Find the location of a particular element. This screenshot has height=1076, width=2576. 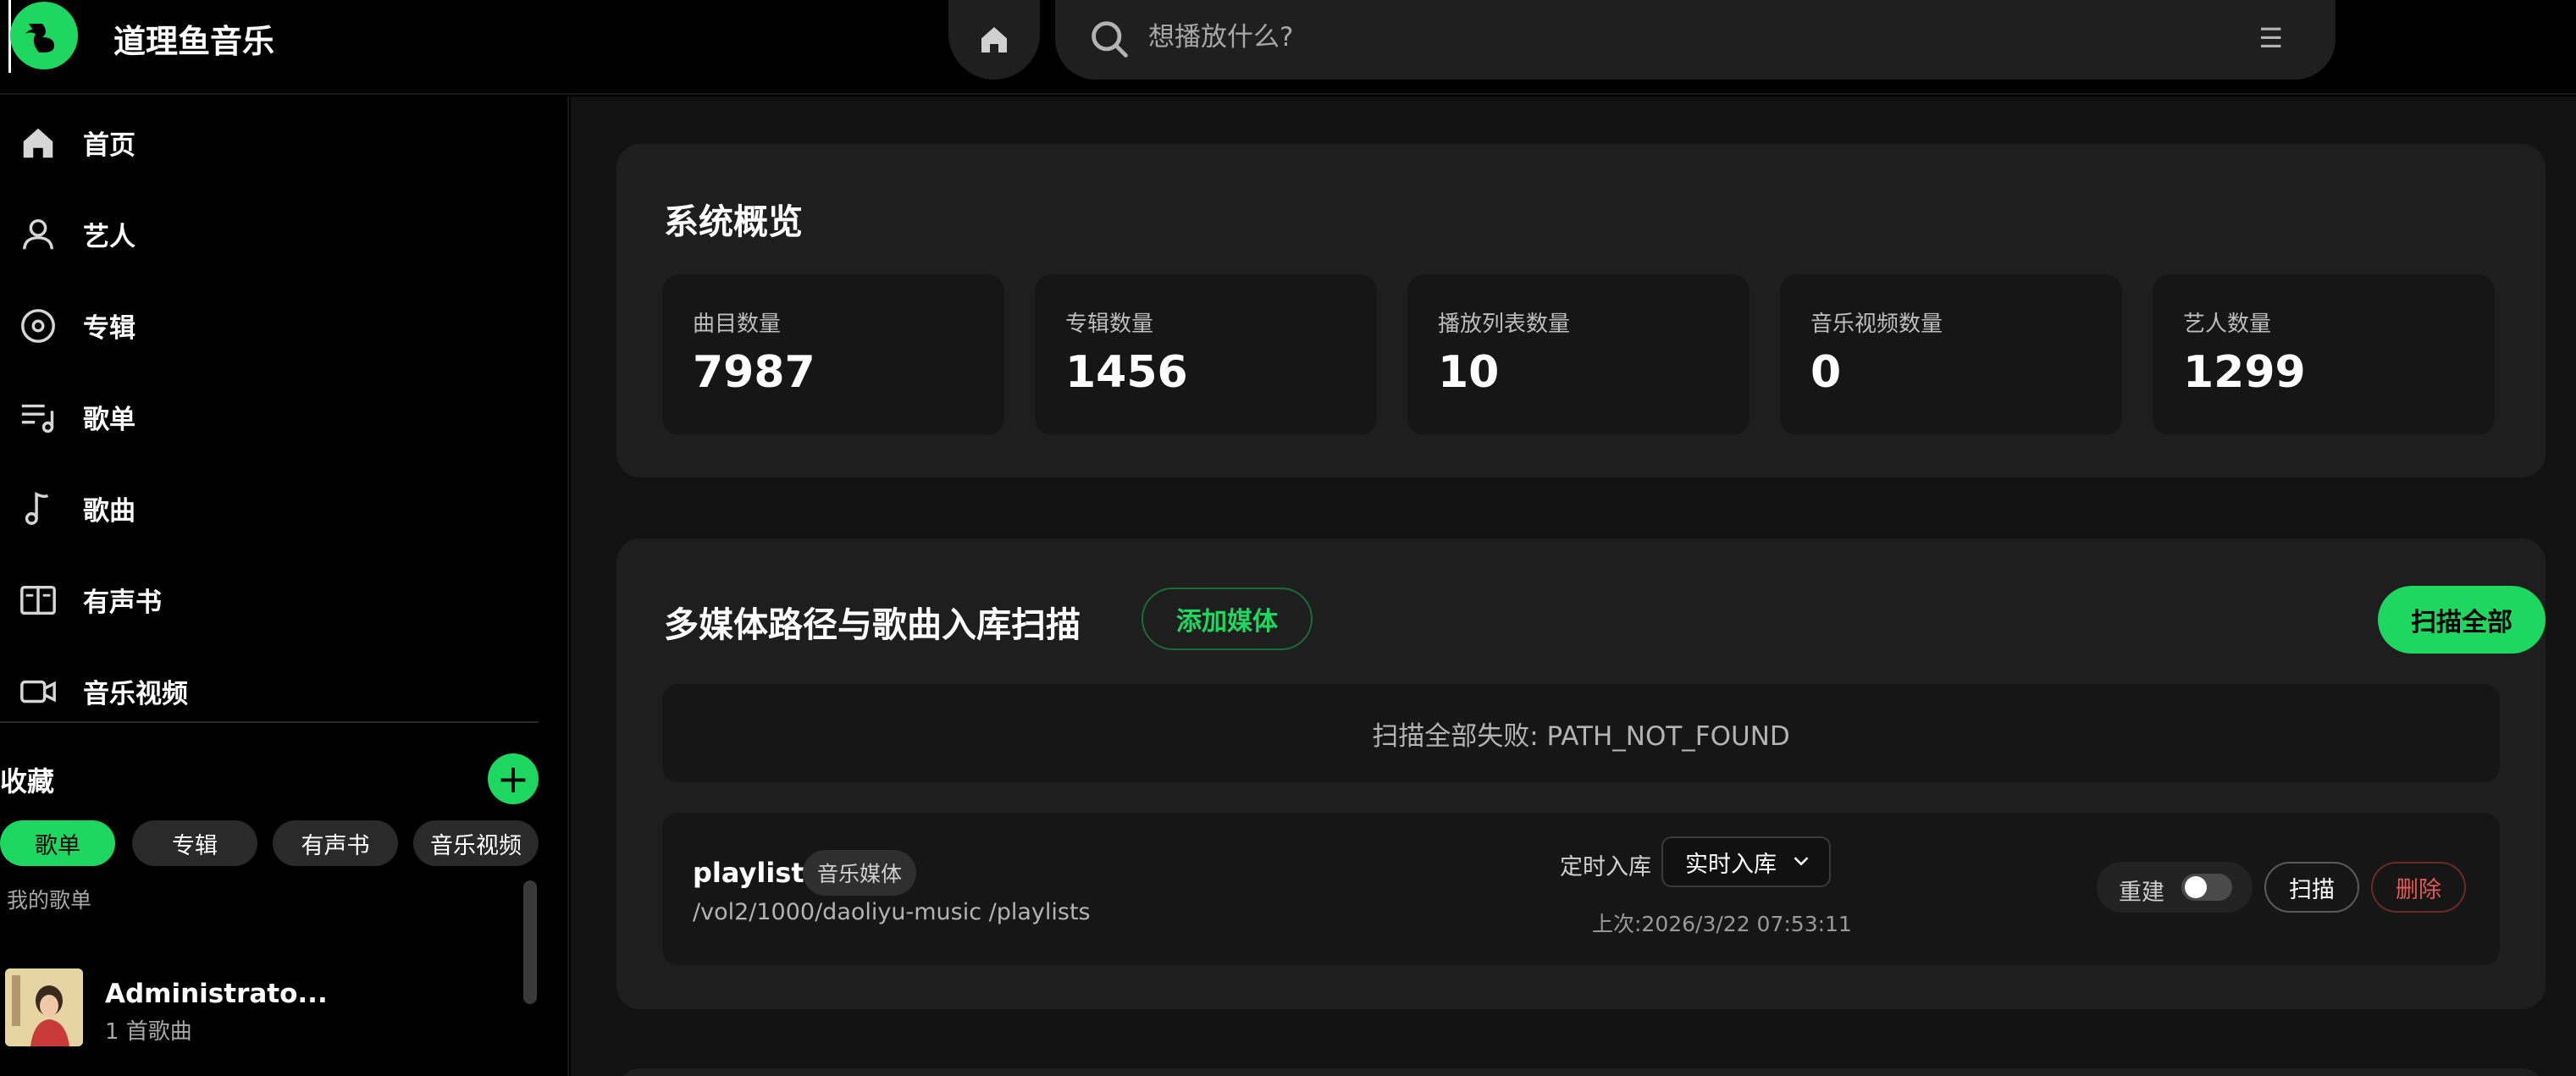

playlist-cover is located at coordinates (44, 1007).